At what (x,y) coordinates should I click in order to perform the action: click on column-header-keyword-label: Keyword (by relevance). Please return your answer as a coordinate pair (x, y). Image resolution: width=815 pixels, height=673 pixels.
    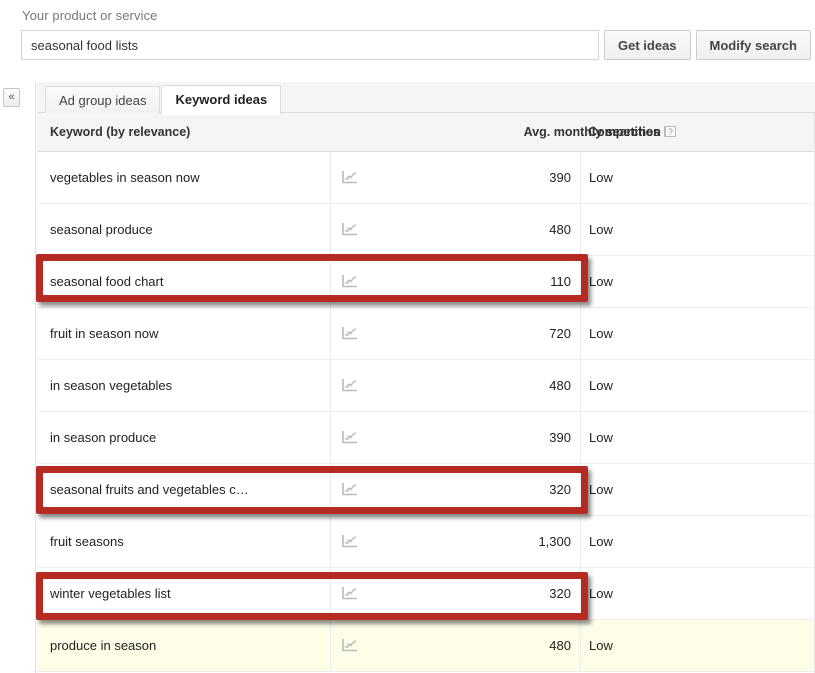
    Looking at the image, I should click on (120, 132).